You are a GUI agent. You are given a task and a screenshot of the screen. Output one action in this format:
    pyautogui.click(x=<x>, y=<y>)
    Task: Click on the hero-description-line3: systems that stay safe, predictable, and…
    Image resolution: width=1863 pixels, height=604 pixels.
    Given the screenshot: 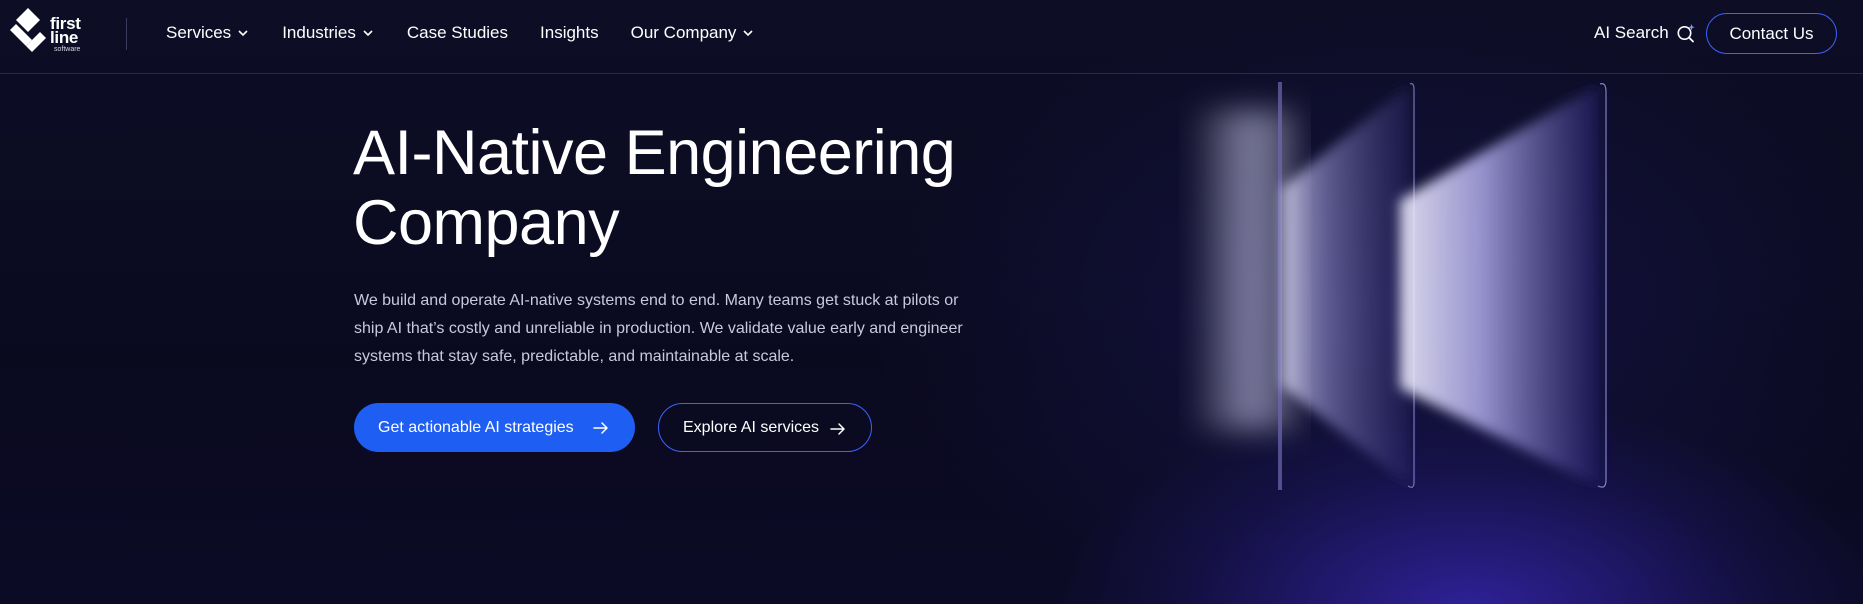 What is the action you would take?
    pyautogui.click(x=574, y=356)
    